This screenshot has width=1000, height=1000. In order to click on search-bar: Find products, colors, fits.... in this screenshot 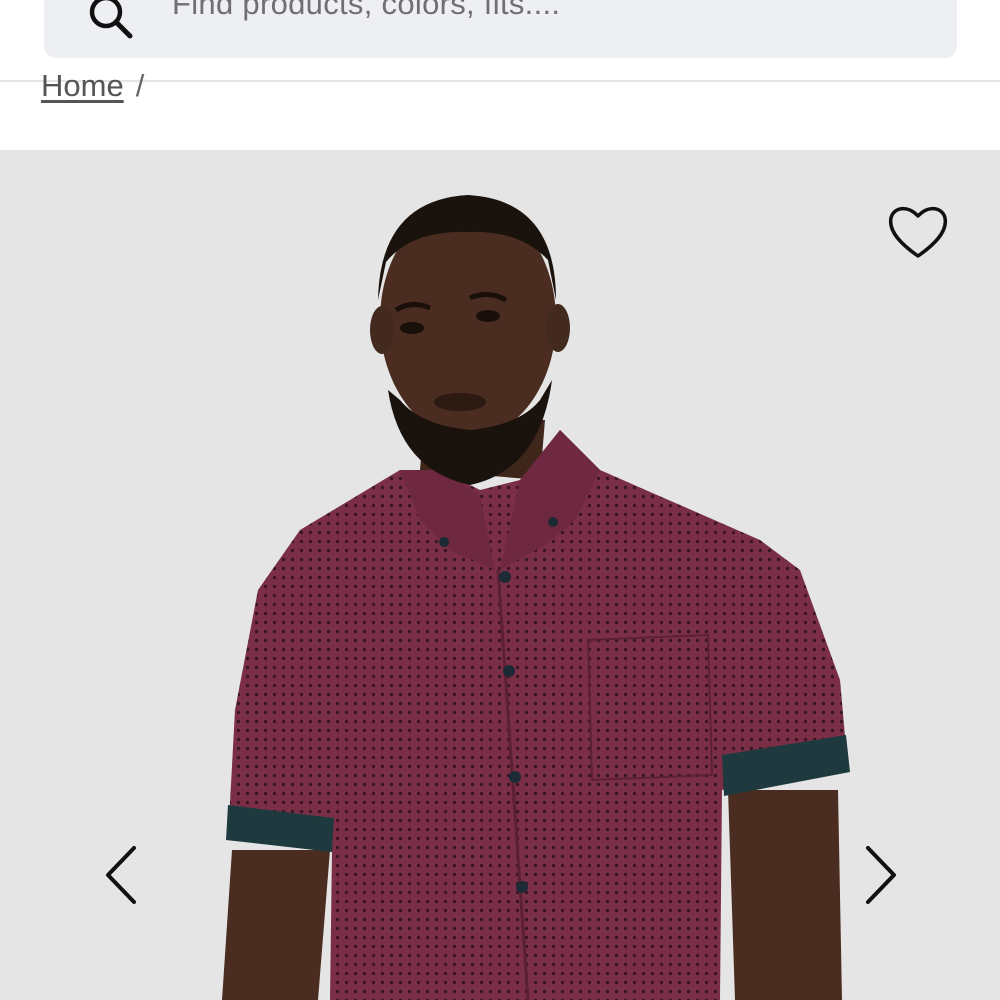, I will do `click(500, 29)`.